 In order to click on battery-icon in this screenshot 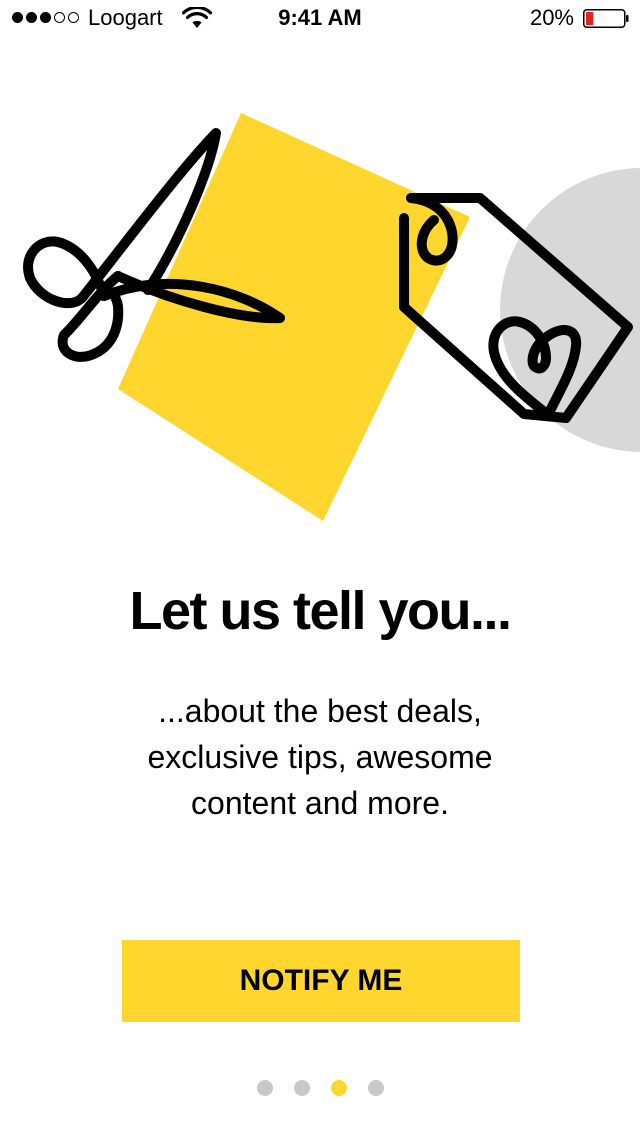, I will do `click(606, 18)`.